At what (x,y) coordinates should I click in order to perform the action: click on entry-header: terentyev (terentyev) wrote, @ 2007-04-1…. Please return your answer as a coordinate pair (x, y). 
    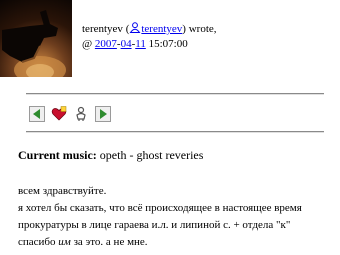
    Looking at the image, I should click on (149, 37).